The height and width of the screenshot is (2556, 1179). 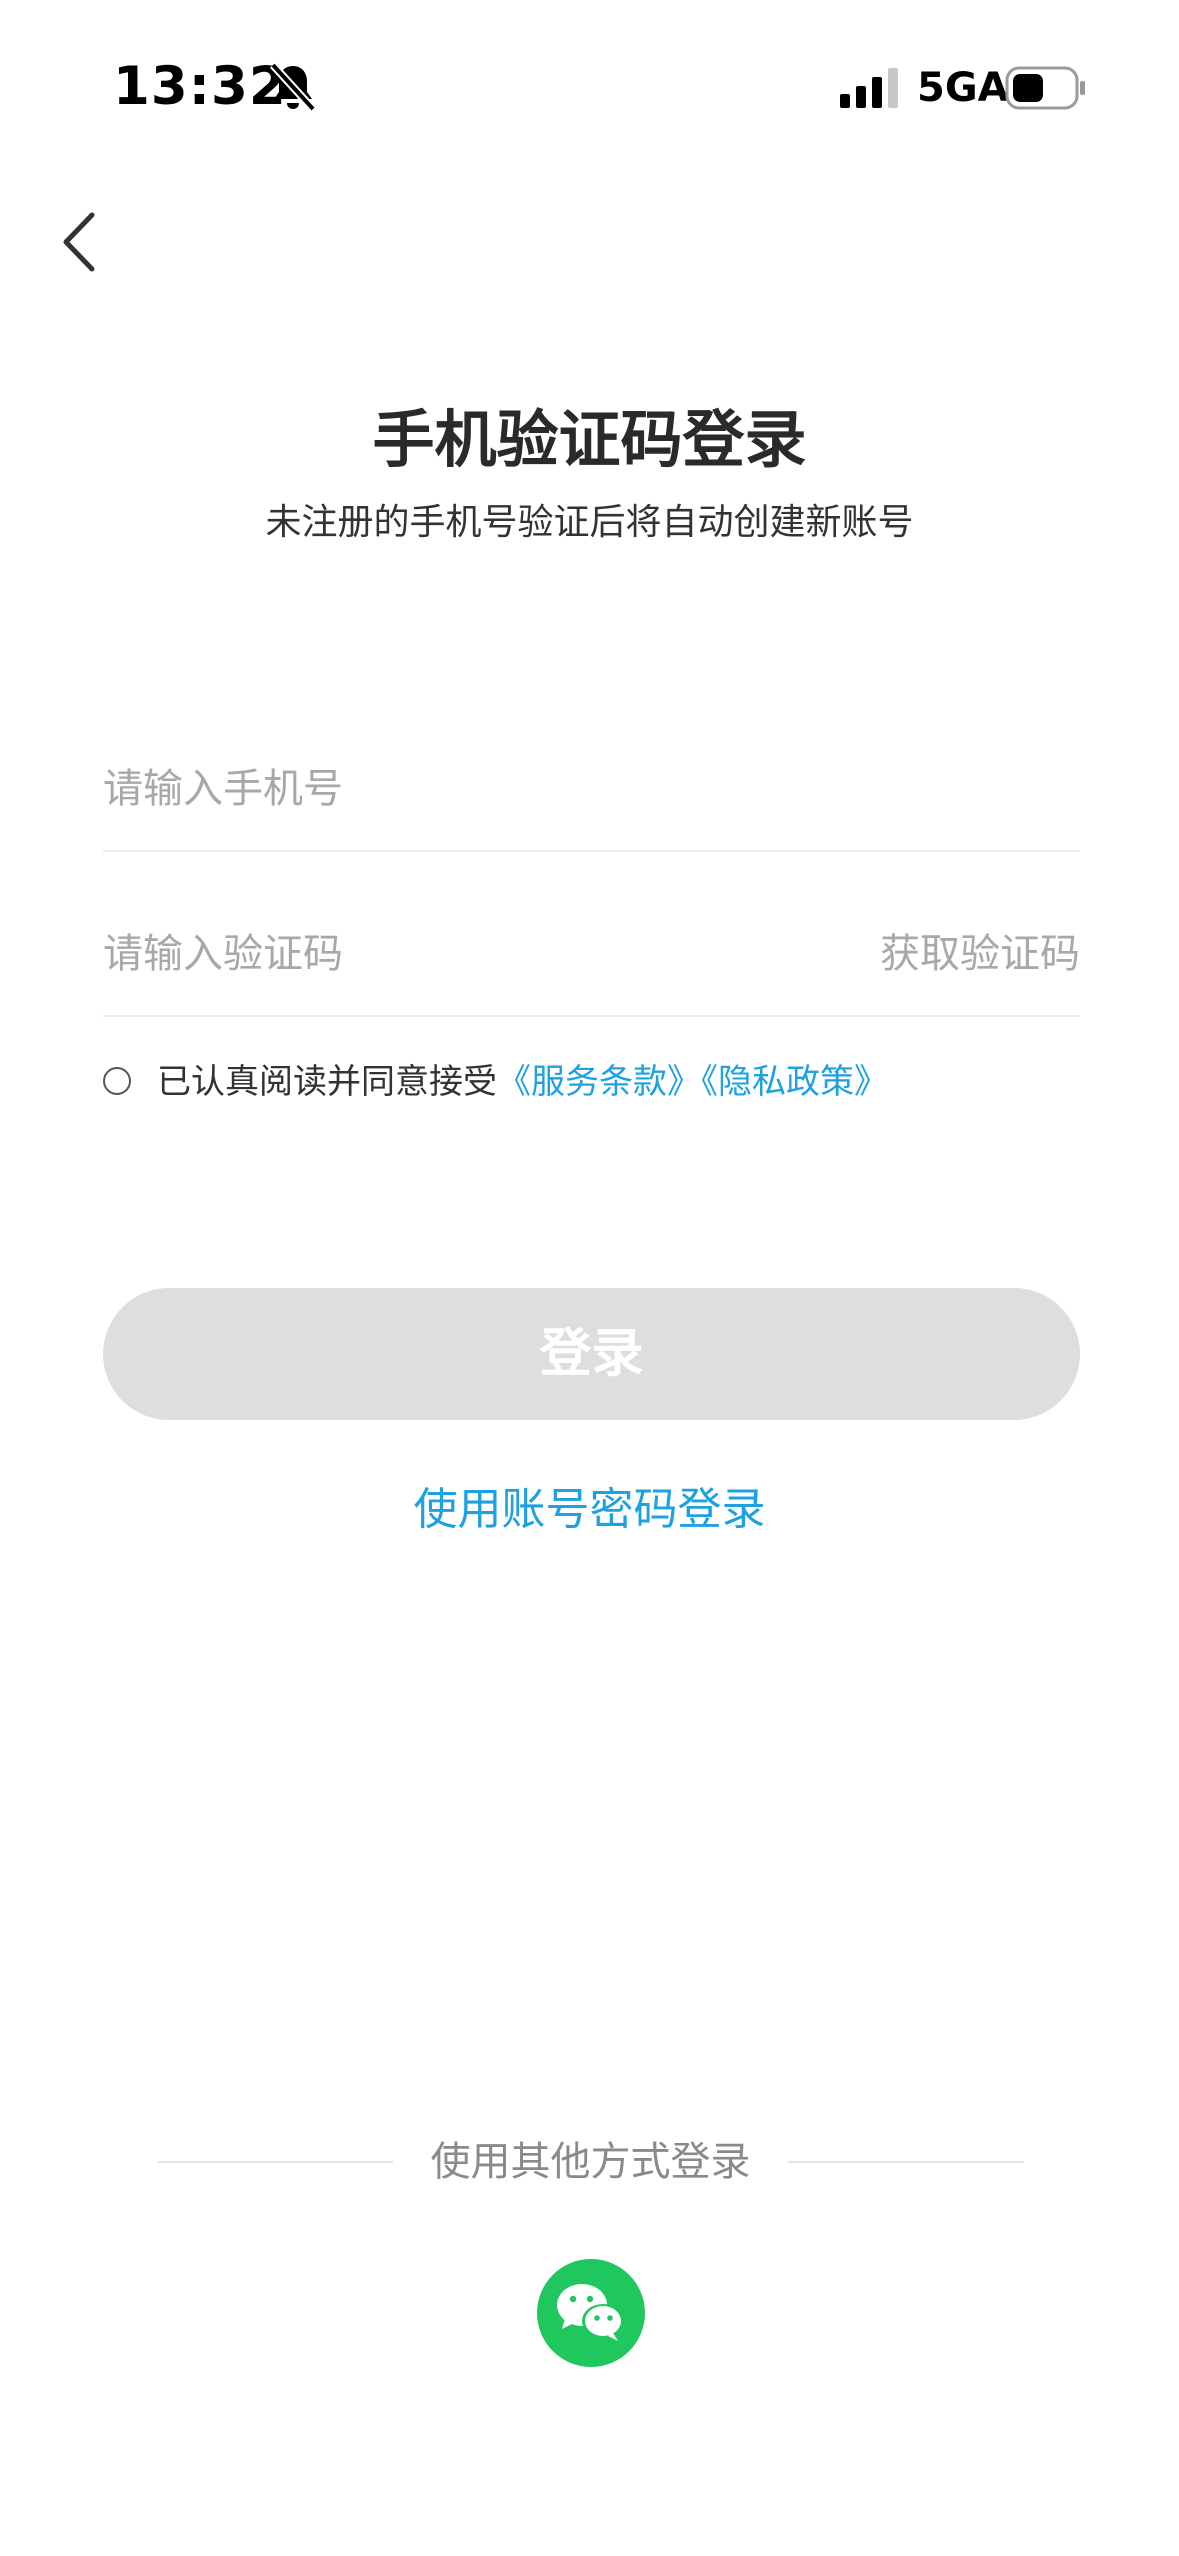 I want to click on wechat-icon, so click(x=590, y=2312).